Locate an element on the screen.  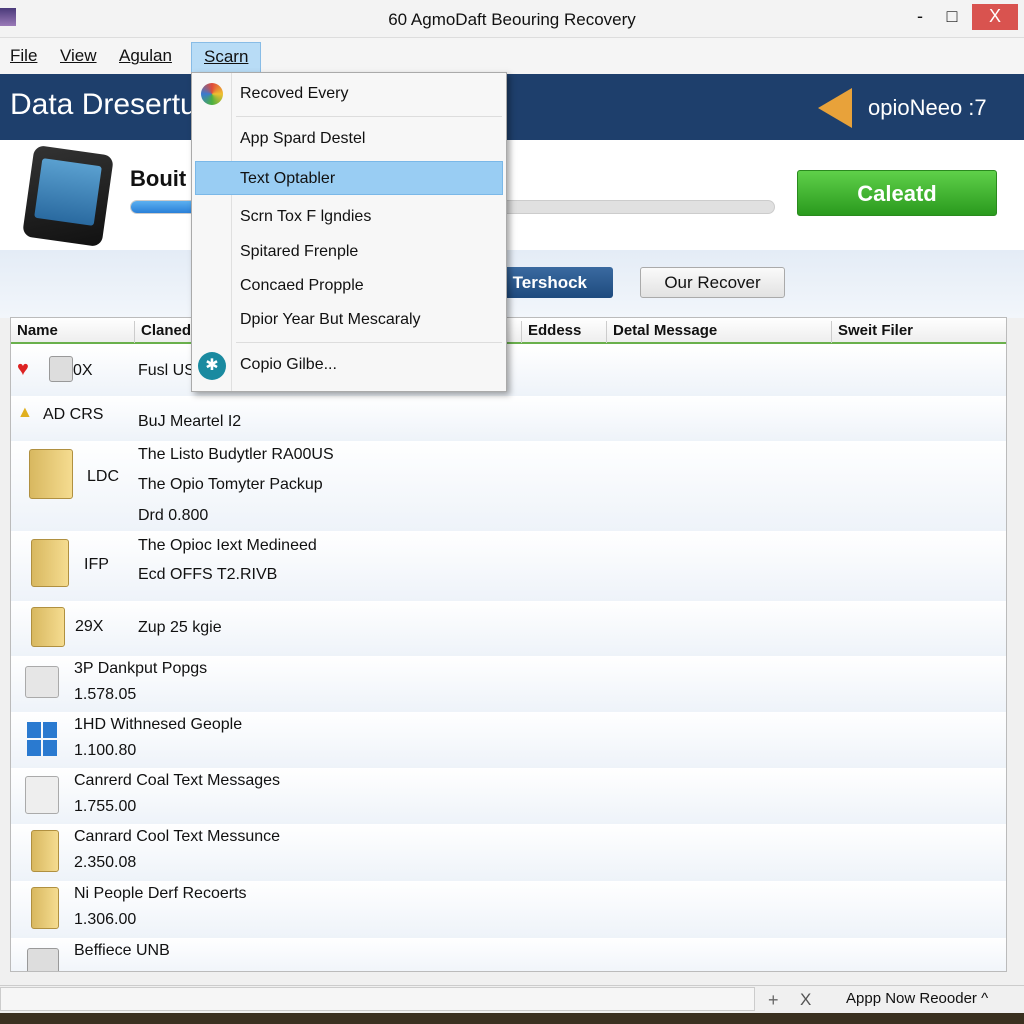
row-line: Zup 25 kgie is located at coordinates (180, 627).